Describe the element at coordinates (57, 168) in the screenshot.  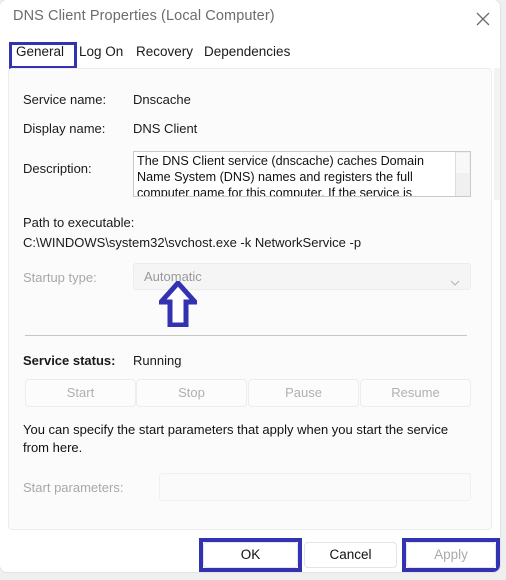
I see `description-label: Description:` at that location.